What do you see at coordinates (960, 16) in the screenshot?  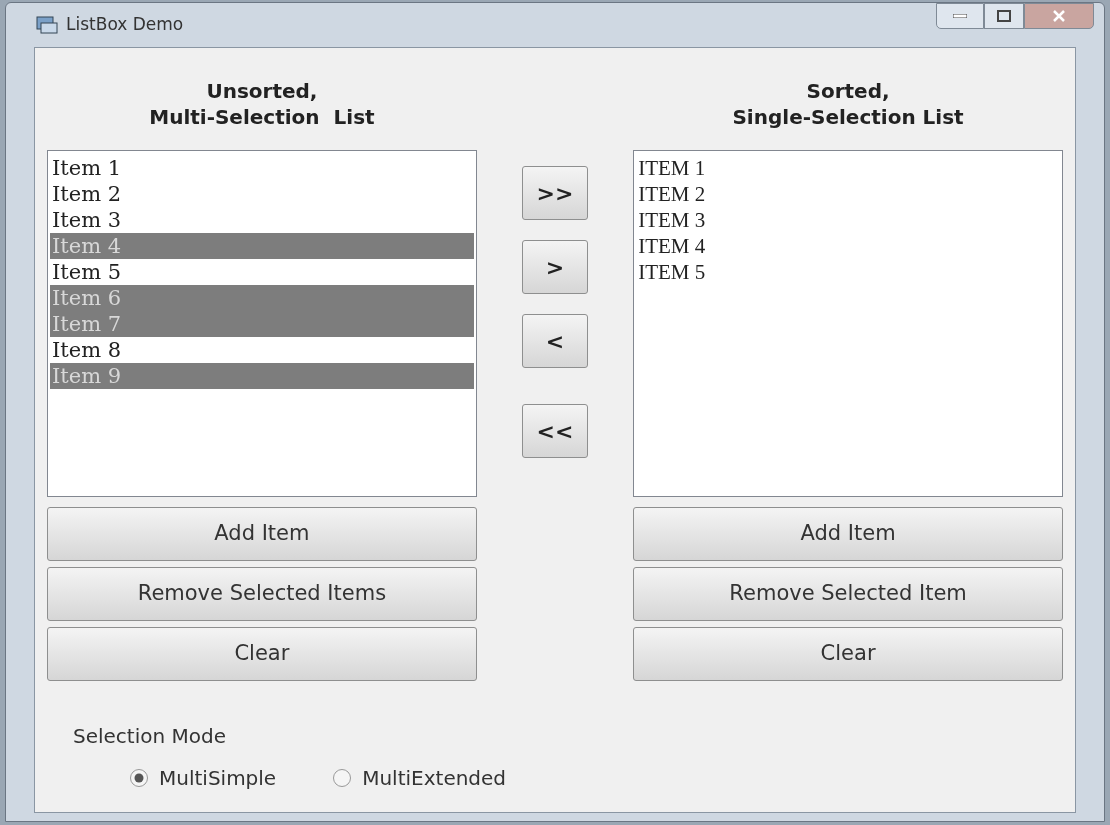 I see `minimize-icon` at bounding box center [960, 16].